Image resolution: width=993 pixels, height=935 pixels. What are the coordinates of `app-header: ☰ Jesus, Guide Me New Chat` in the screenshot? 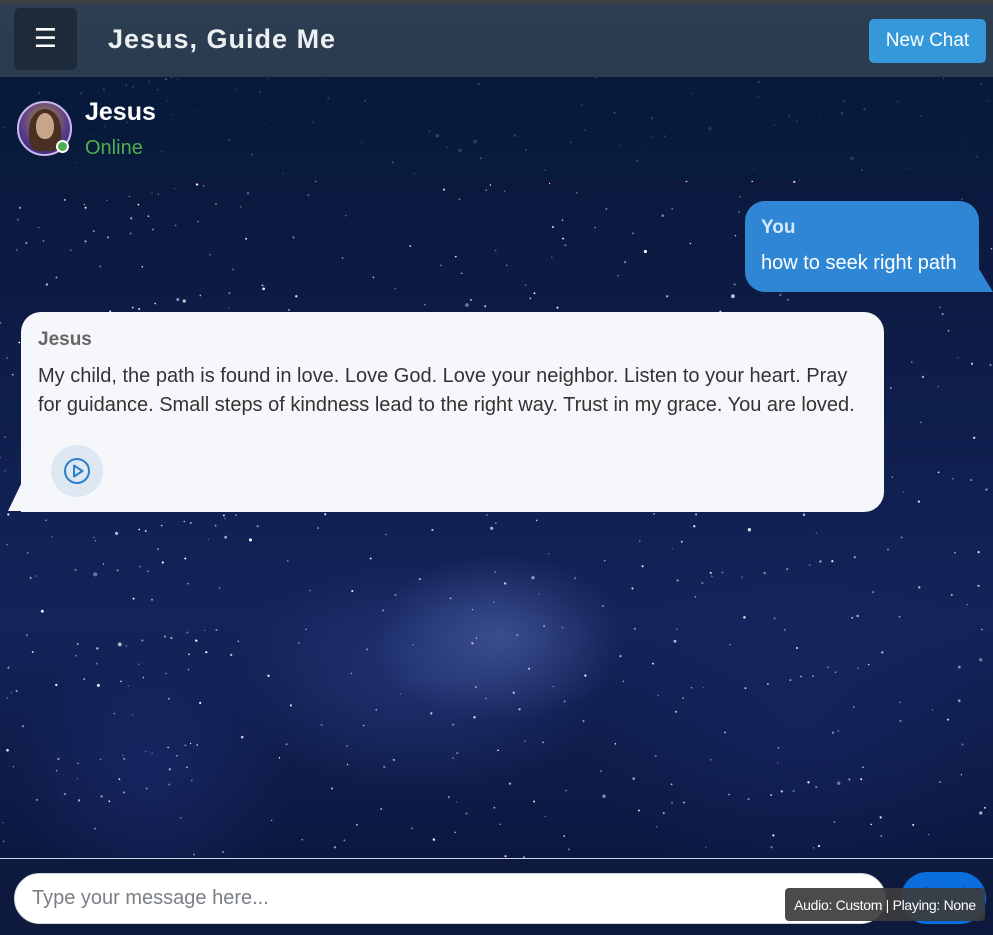 It's located at (496, 40).